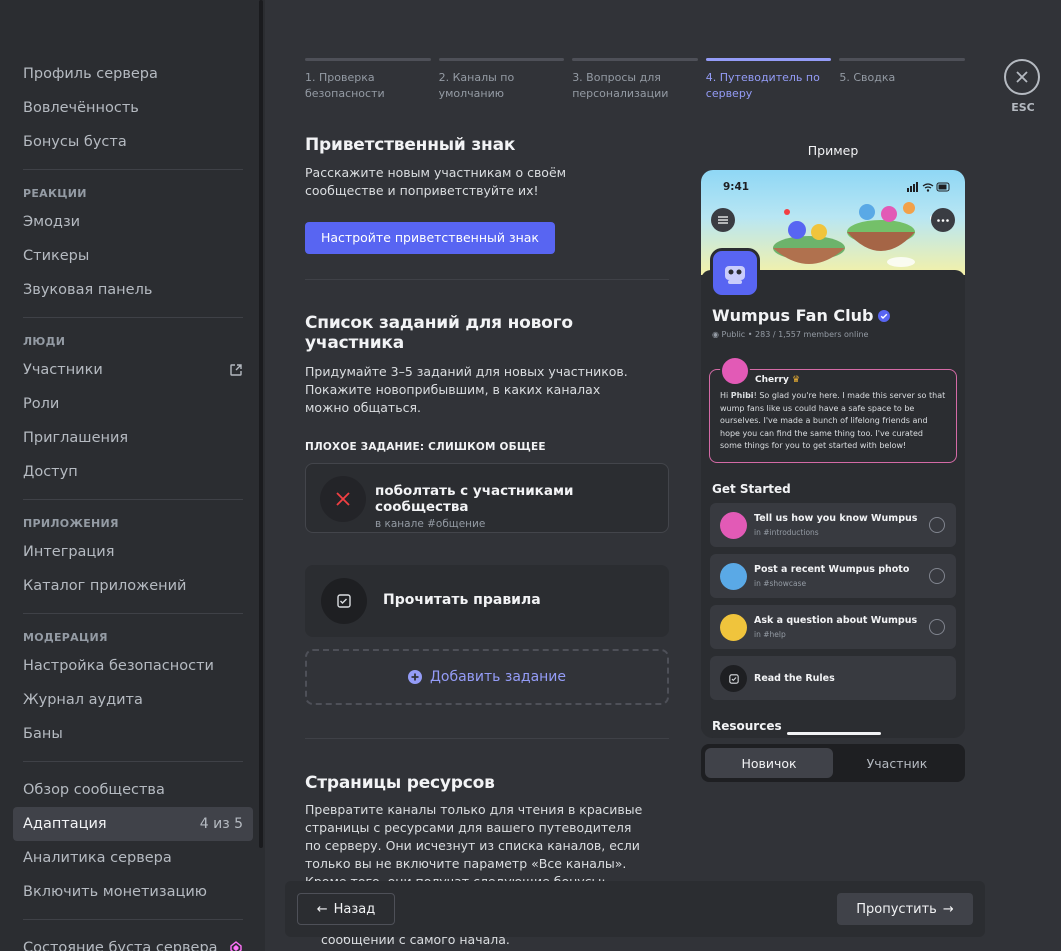 This screenshot has width=1061, height=951. What do you see at coordinates (71, 523) in the screenshot?
I see `sidebar-header-apps: ПРИЛОЖЕНИЯ` at bounding box center [71, 523].